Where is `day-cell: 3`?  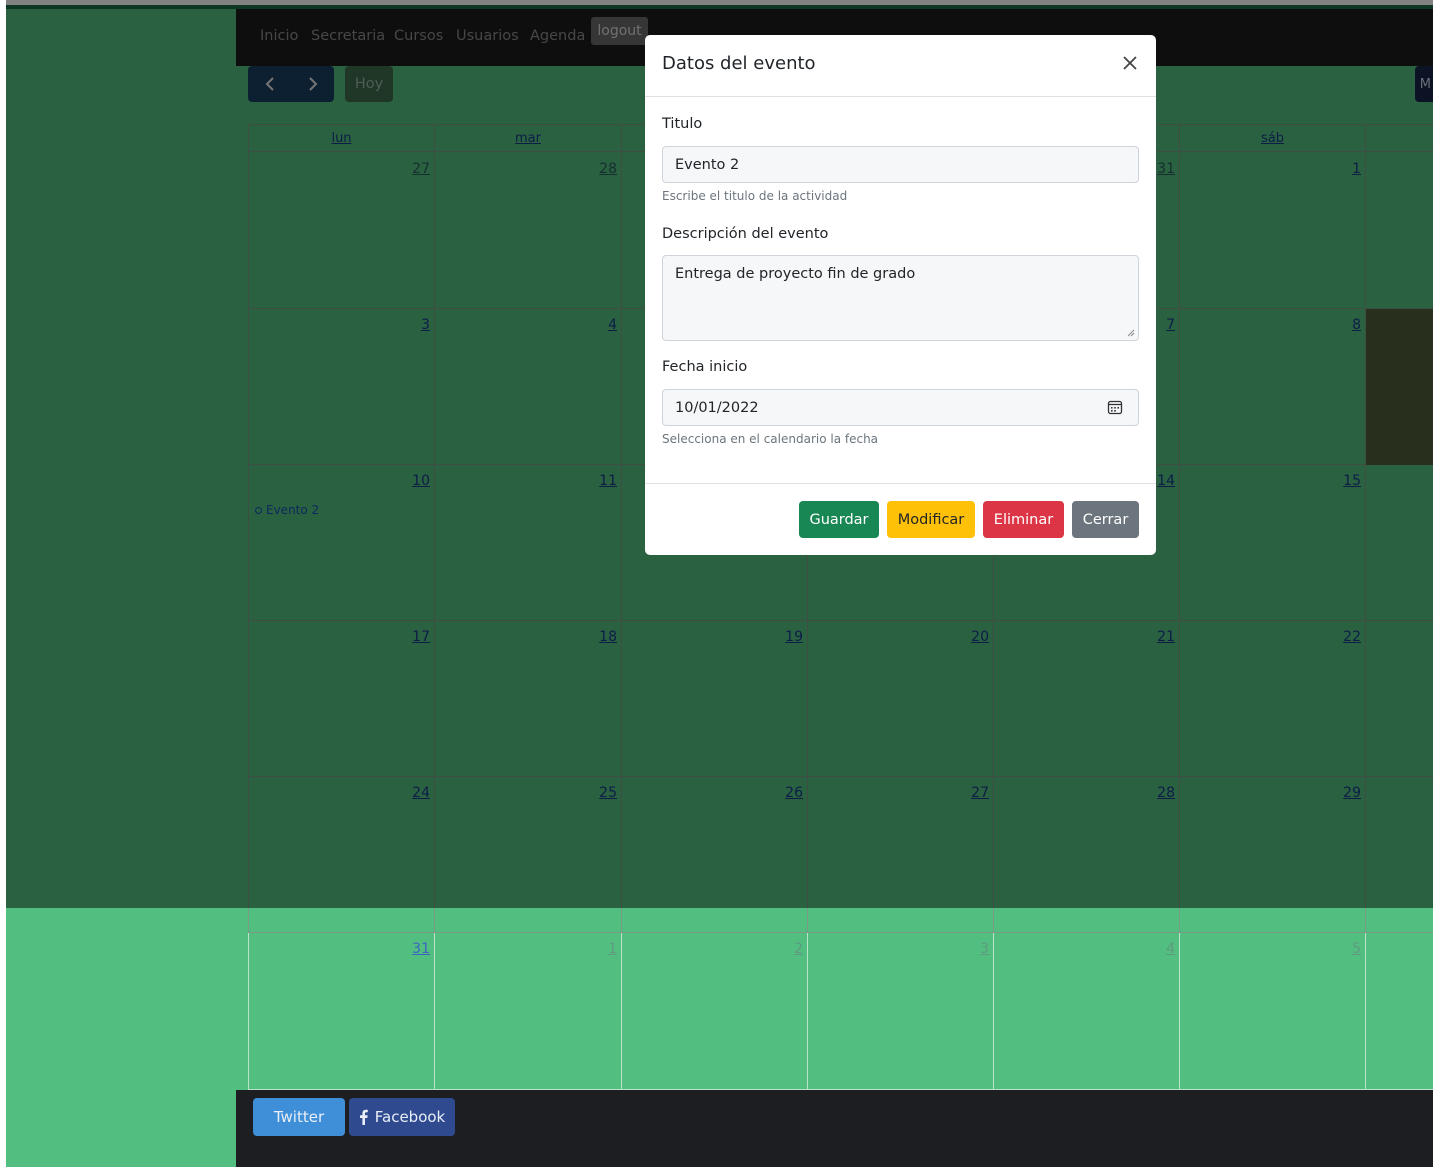 day-cell: 3 is located at coordinates (901, 1011).